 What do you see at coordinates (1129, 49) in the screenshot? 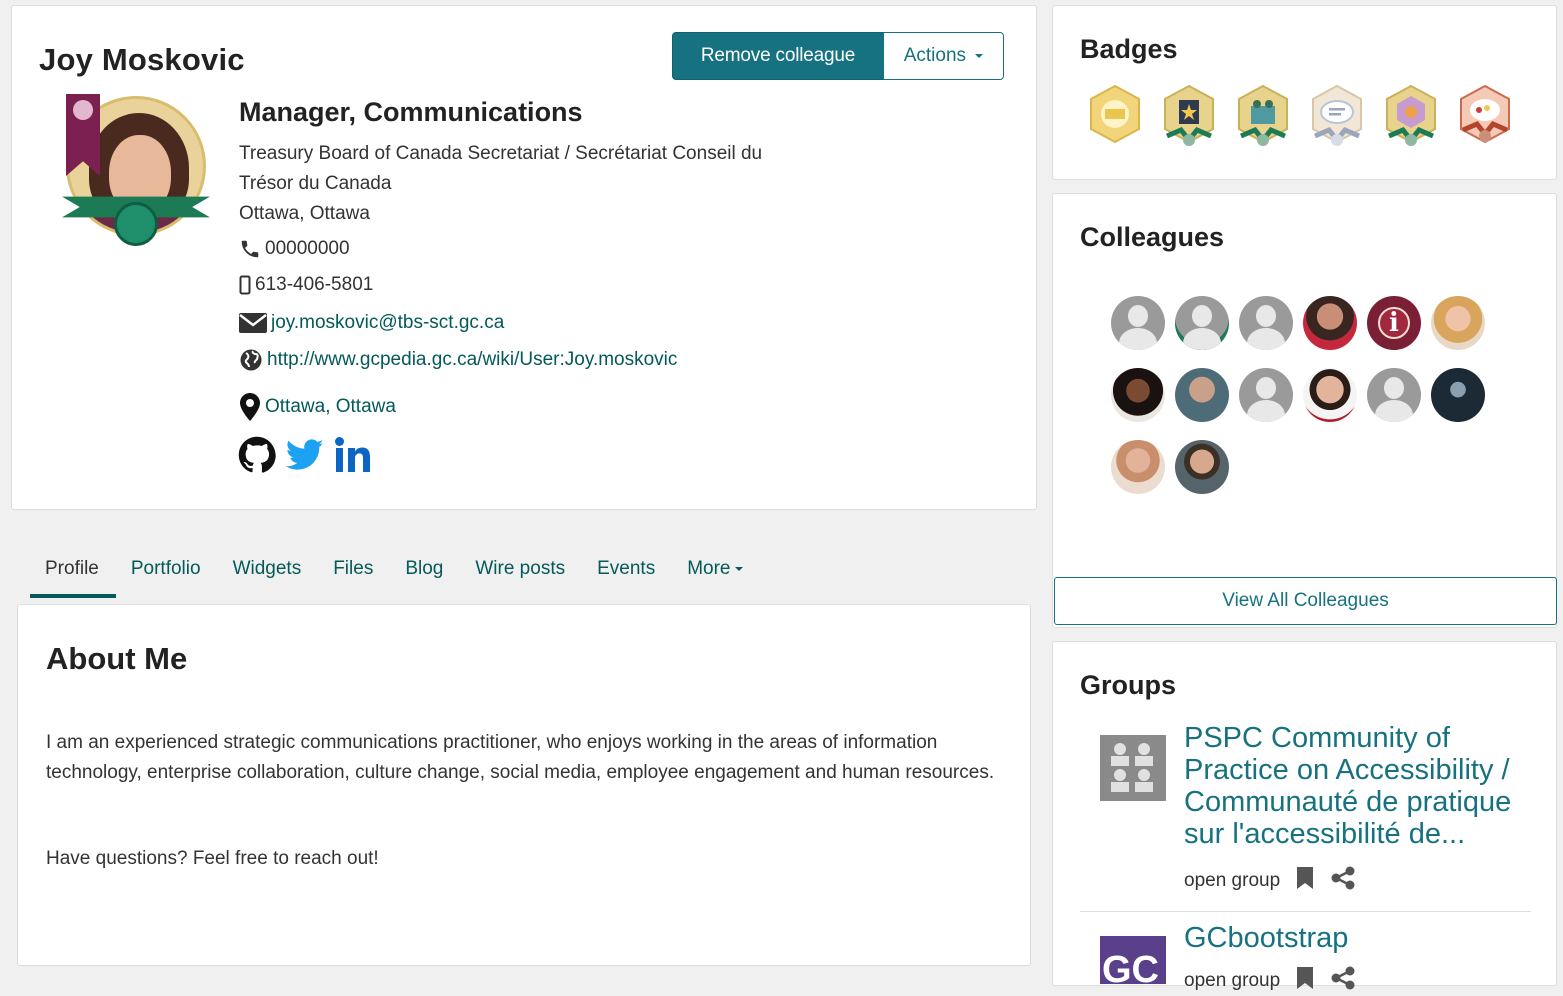
I see `badges-title: Badges` at bounding box center [1129, 49].